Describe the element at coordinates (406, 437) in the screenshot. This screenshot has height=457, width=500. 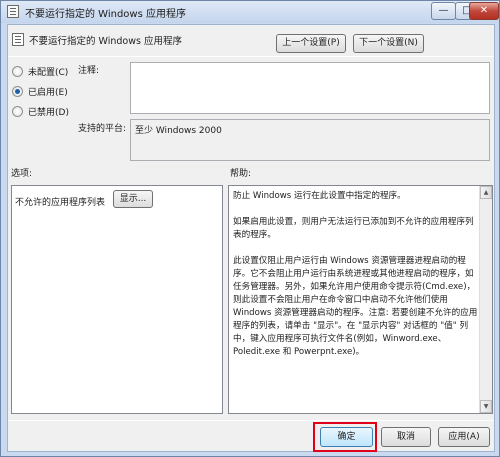
I see `cancel-button: 取消` at that location.